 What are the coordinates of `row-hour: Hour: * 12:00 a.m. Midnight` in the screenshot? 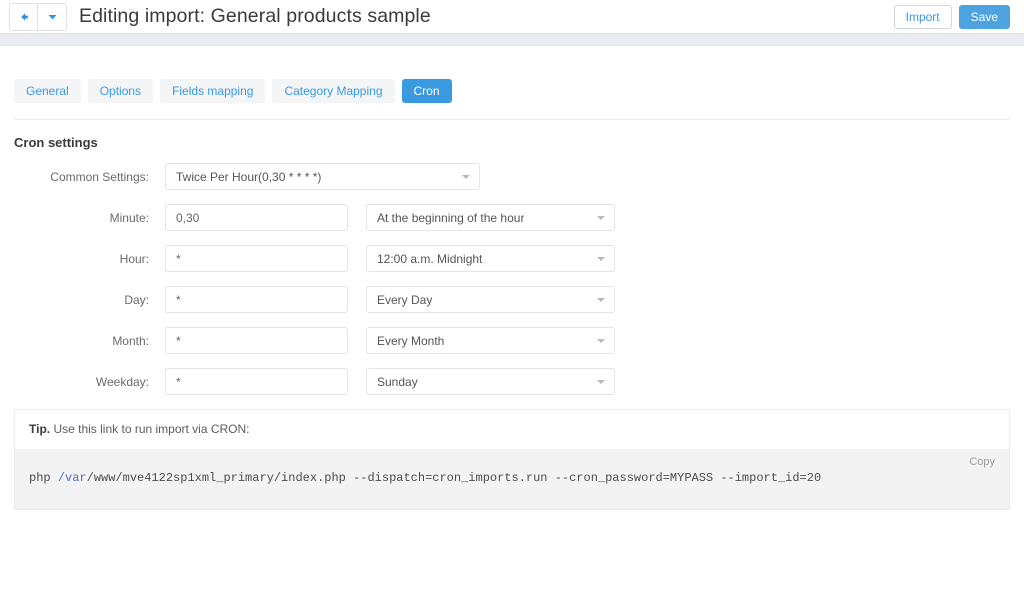 It's located at (512, 258).